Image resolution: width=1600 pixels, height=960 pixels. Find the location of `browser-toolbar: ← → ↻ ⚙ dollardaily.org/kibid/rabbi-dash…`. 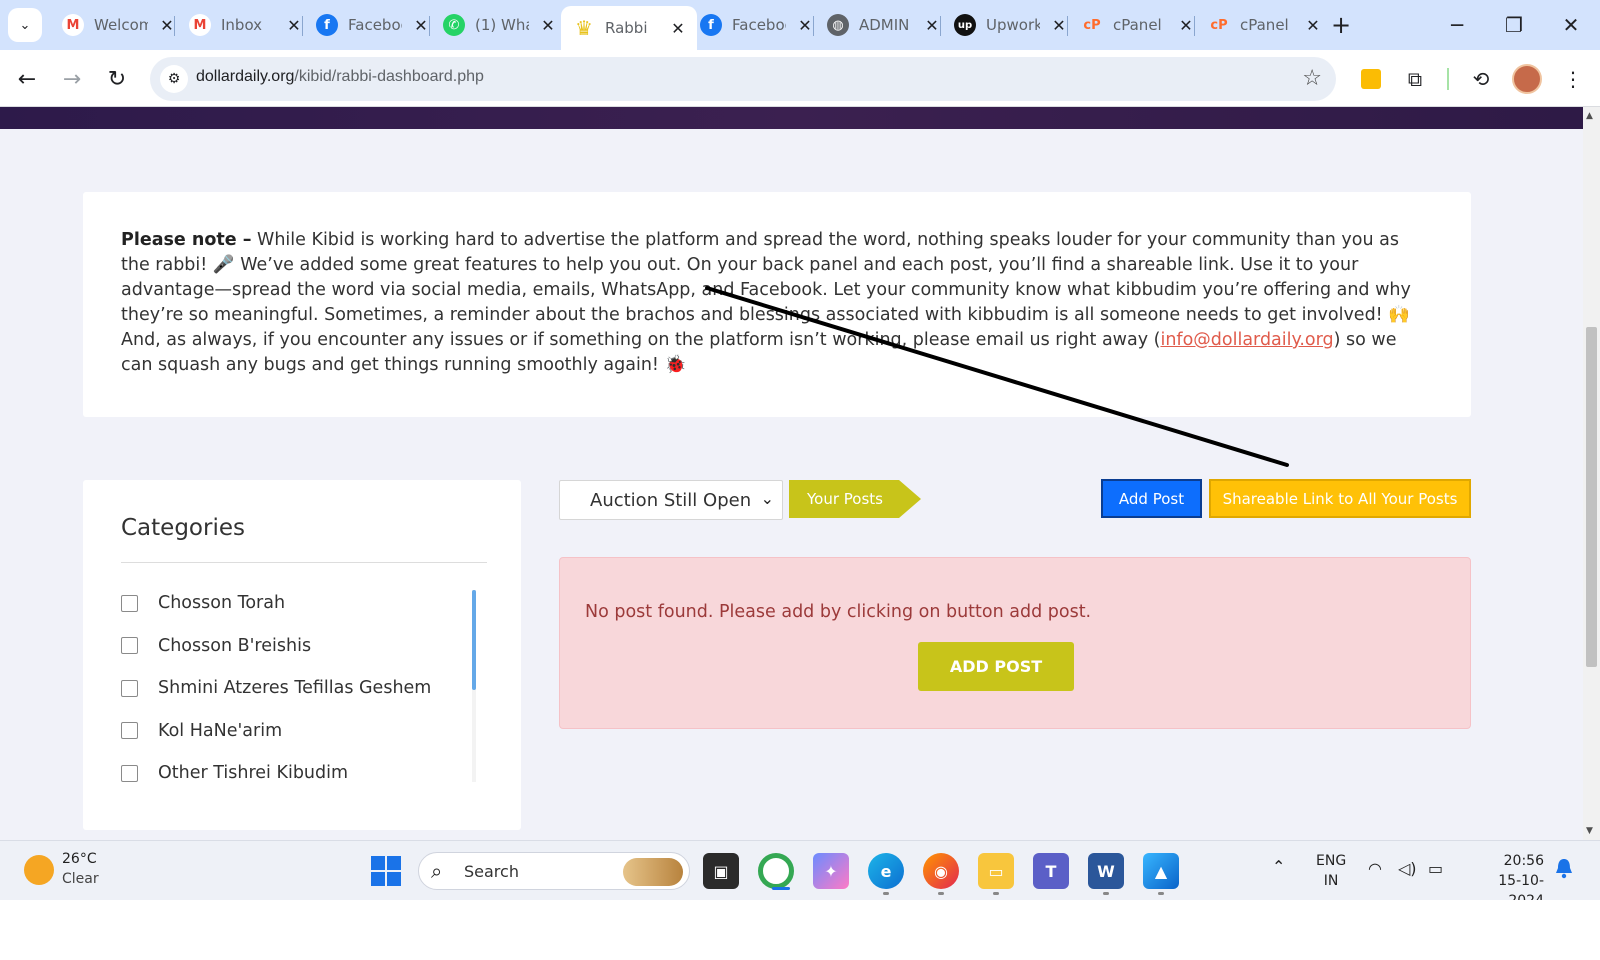

browser-toolbar: ← → ↻ ⚙ dollardaily.org/kibid/rabbi-dash… is located at coordinates (800, 78).